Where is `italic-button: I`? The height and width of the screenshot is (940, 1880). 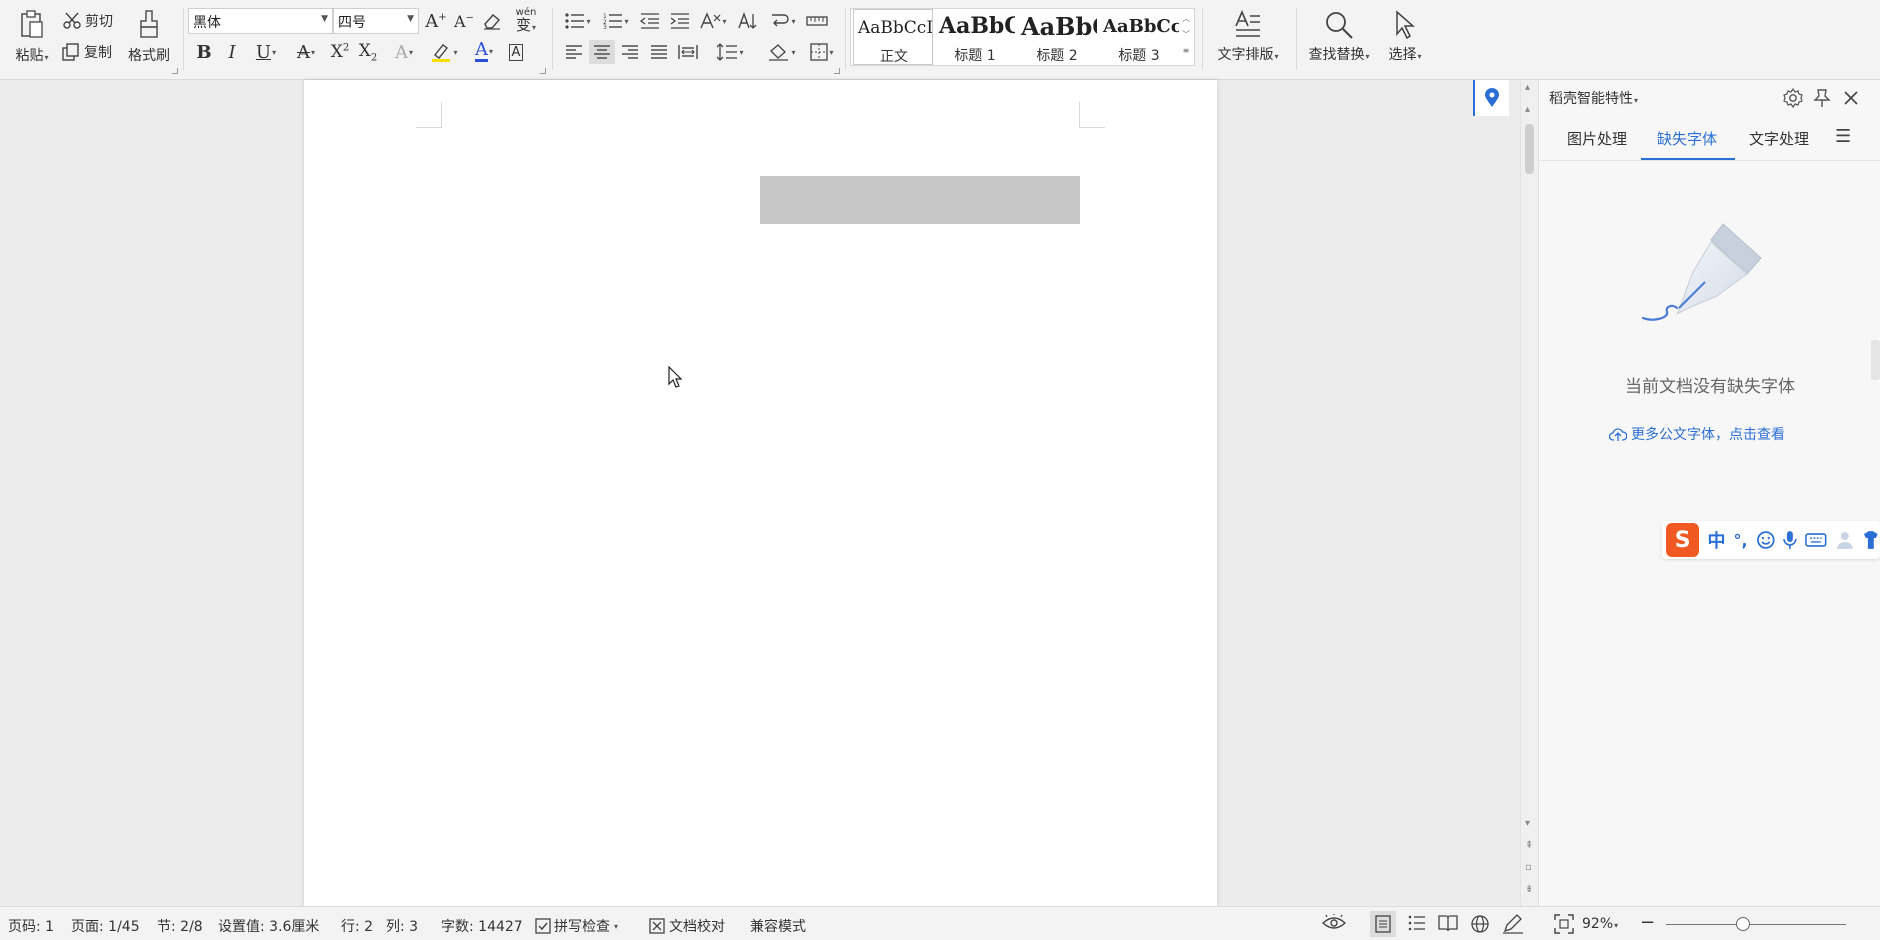 italic-button: I is located at coordinates (232, 52).